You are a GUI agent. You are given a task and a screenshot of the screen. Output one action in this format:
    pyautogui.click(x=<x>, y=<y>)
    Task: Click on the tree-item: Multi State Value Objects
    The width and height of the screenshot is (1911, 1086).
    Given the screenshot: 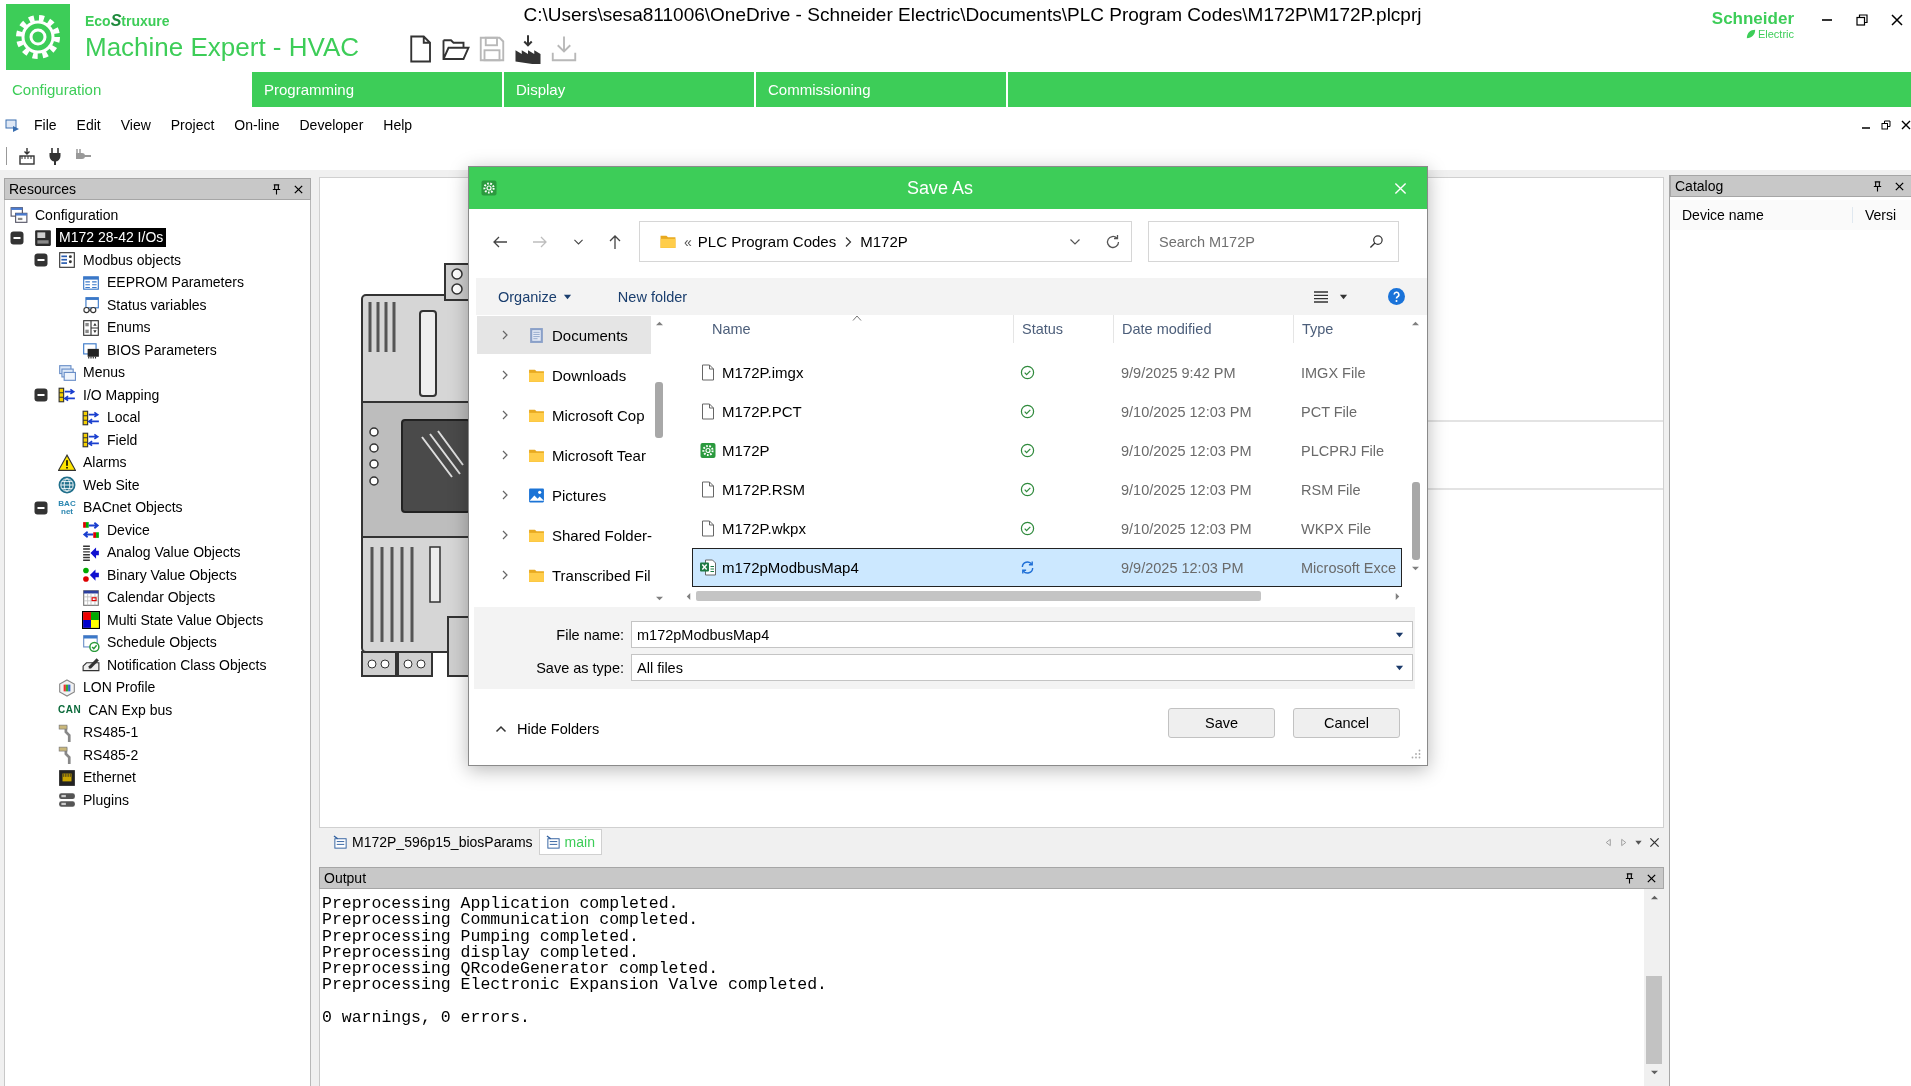 What is the action you would take?
    pyautogui.click(x=185, y=620)
    